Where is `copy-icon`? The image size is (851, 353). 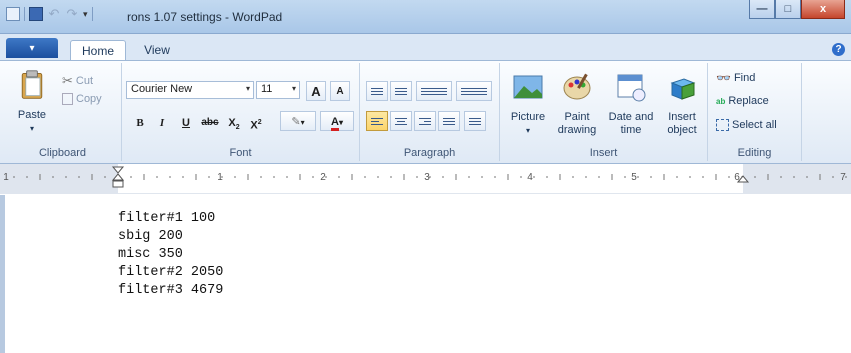 copy-icon is located at coordinates (67, 99).